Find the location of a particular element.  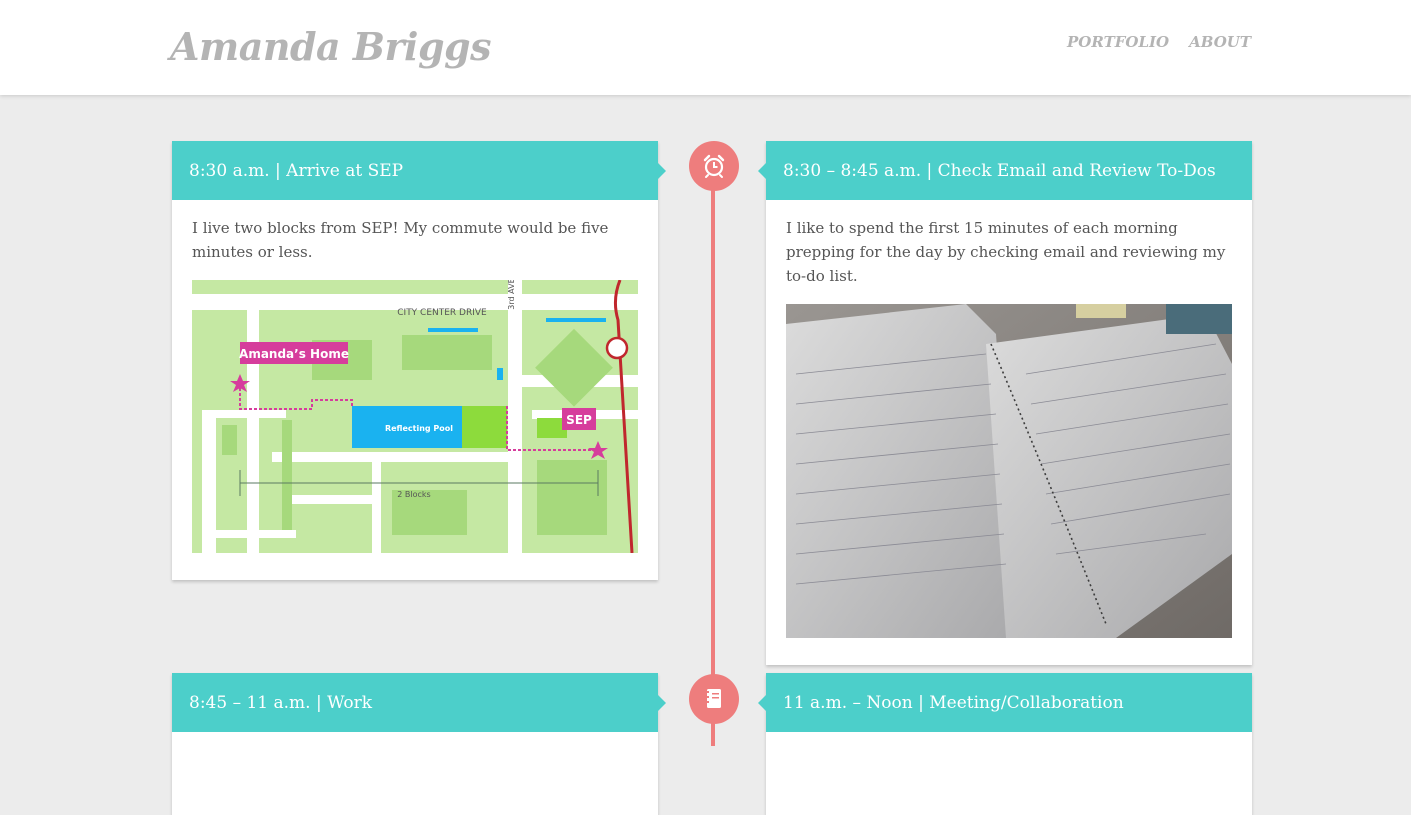

main-nav: PORTFOLIO ABOUT is located at coordinates (1159, 42).